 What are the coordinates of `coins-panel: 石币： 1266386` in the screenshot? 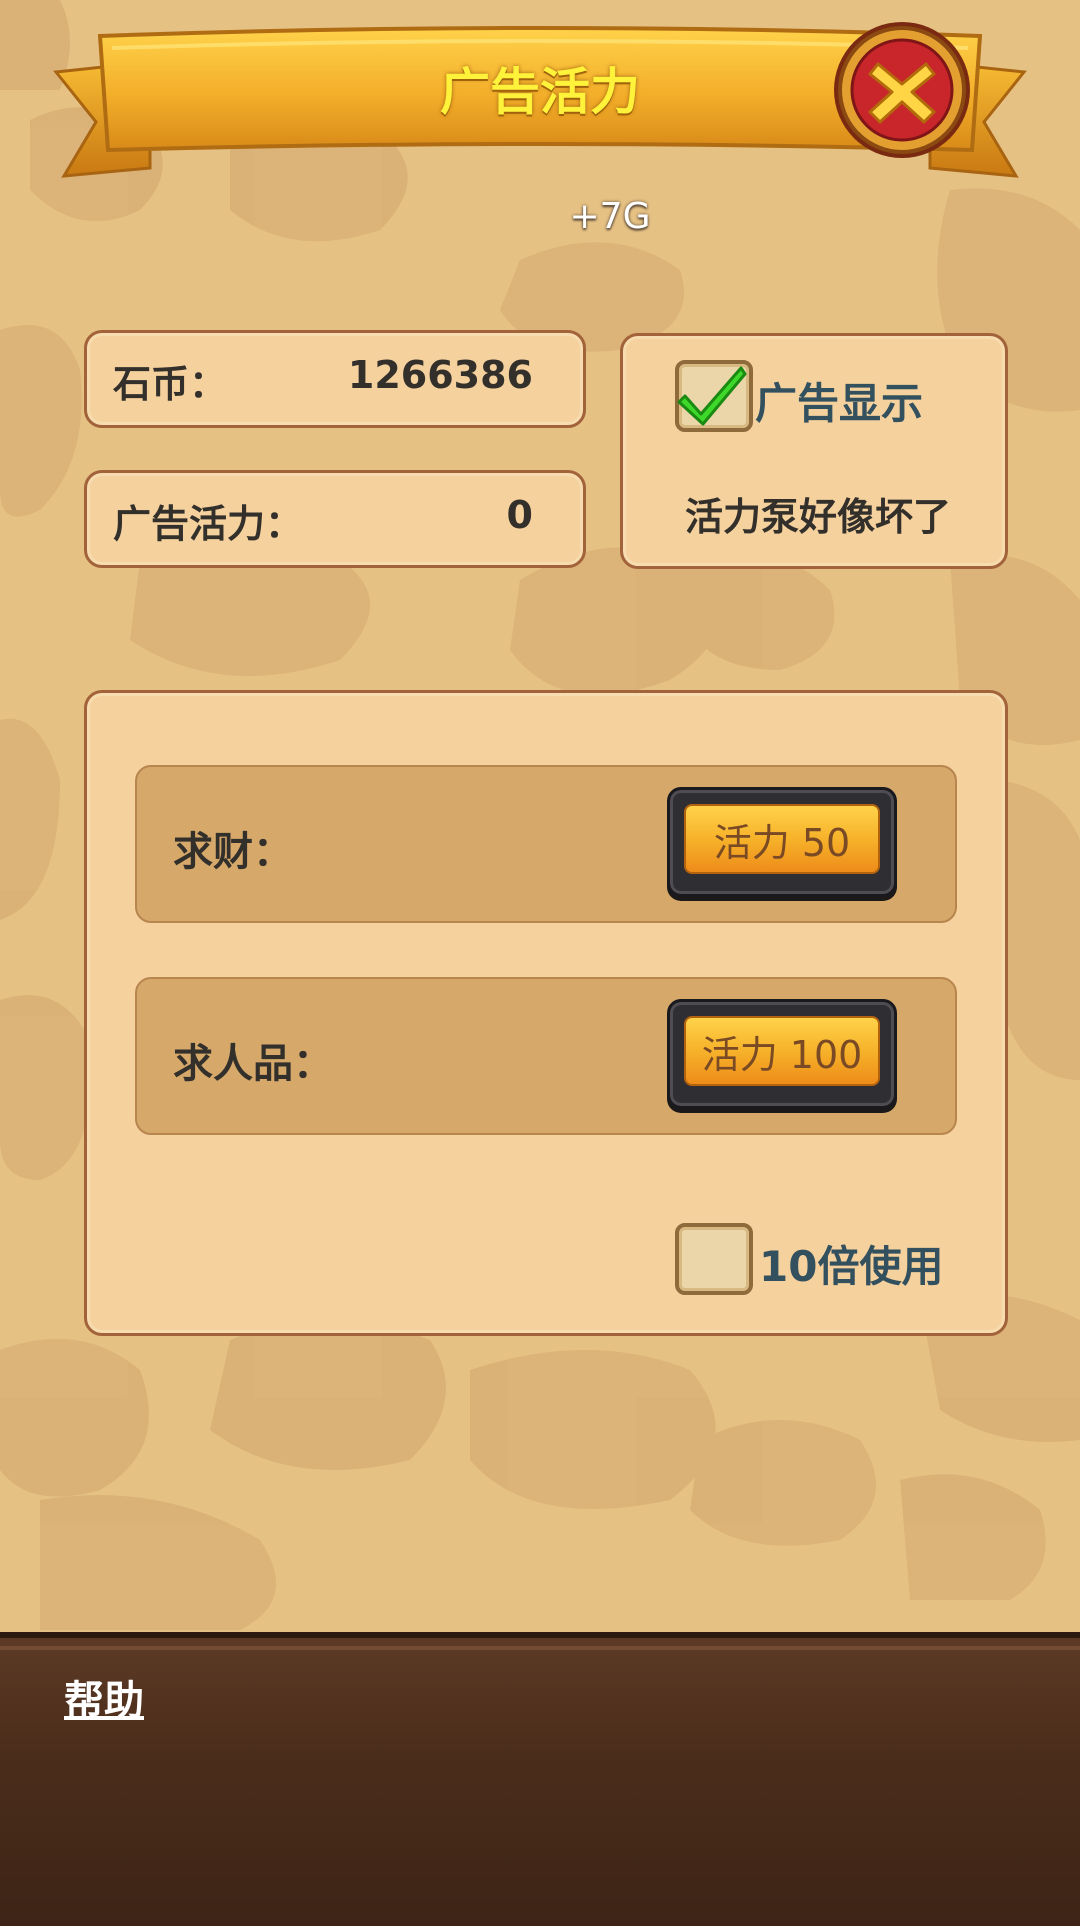 It's located at (335, 379).